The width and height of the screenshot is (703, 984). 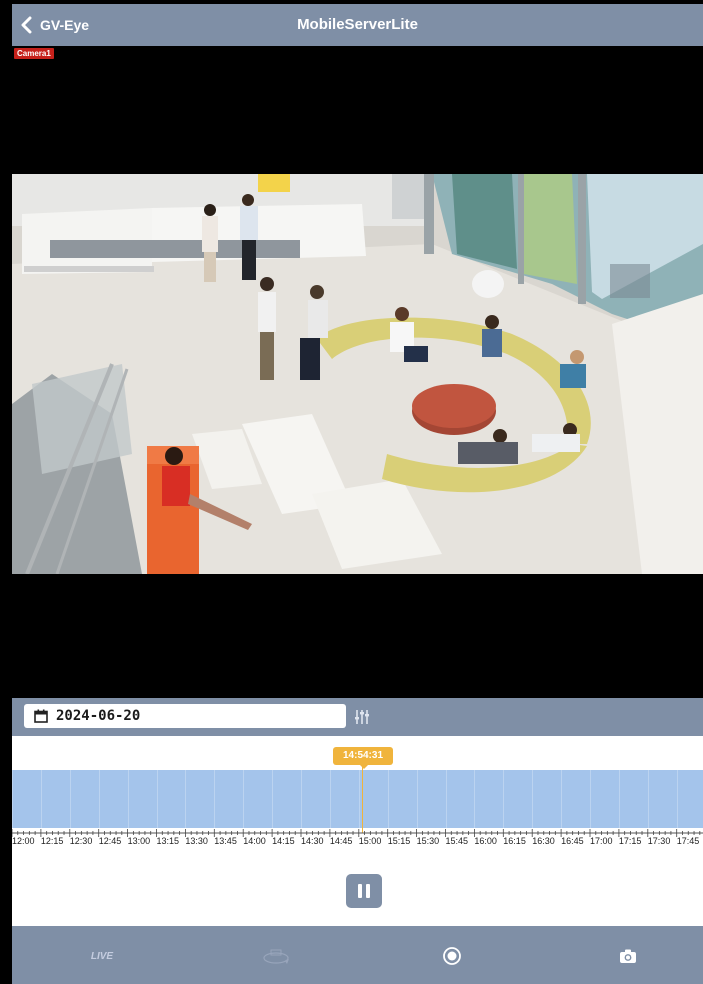 What do you see at coordinates (543, 841) in the screenshot?
I see `tick-label: 16:30` at bounding box center [543, 841].